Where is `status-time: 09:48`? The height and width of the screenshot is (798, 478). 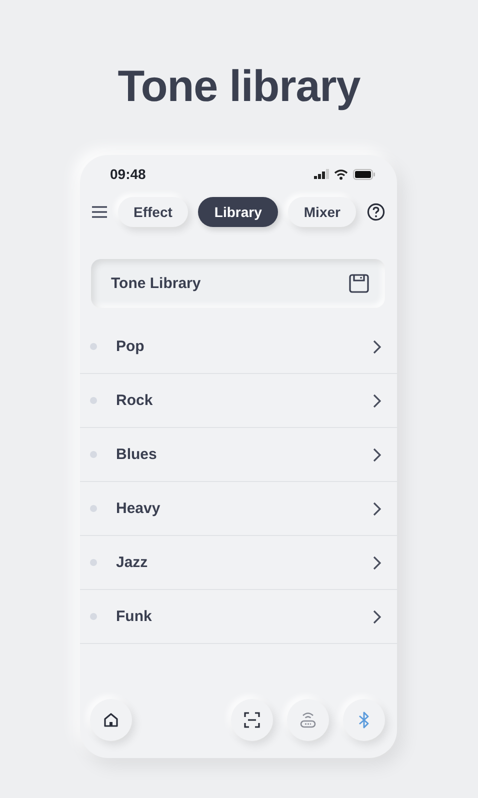
status-time: 09:48 is located at coordinates (128, 174).